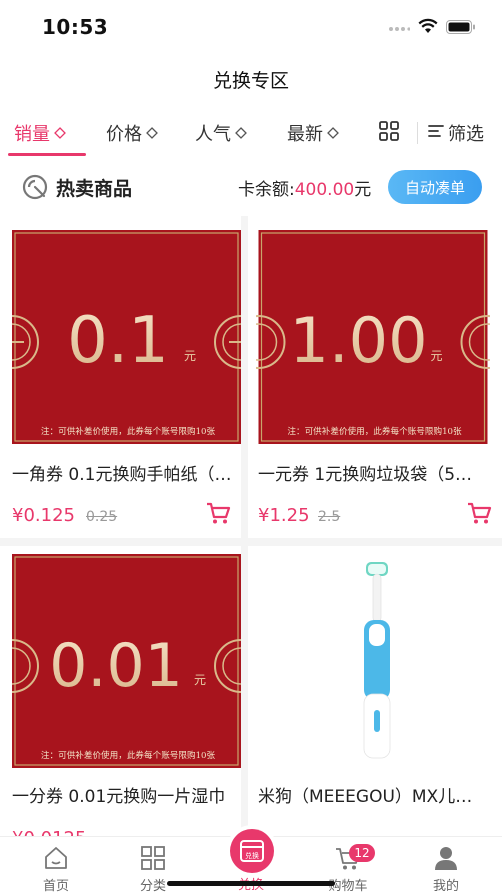 Image resolution: width=502 pixels, height=896 pixels. I want to click on hot-products-bar: 热卖商品 卡余额:400.00元 自动凑单, so click(251, 187).